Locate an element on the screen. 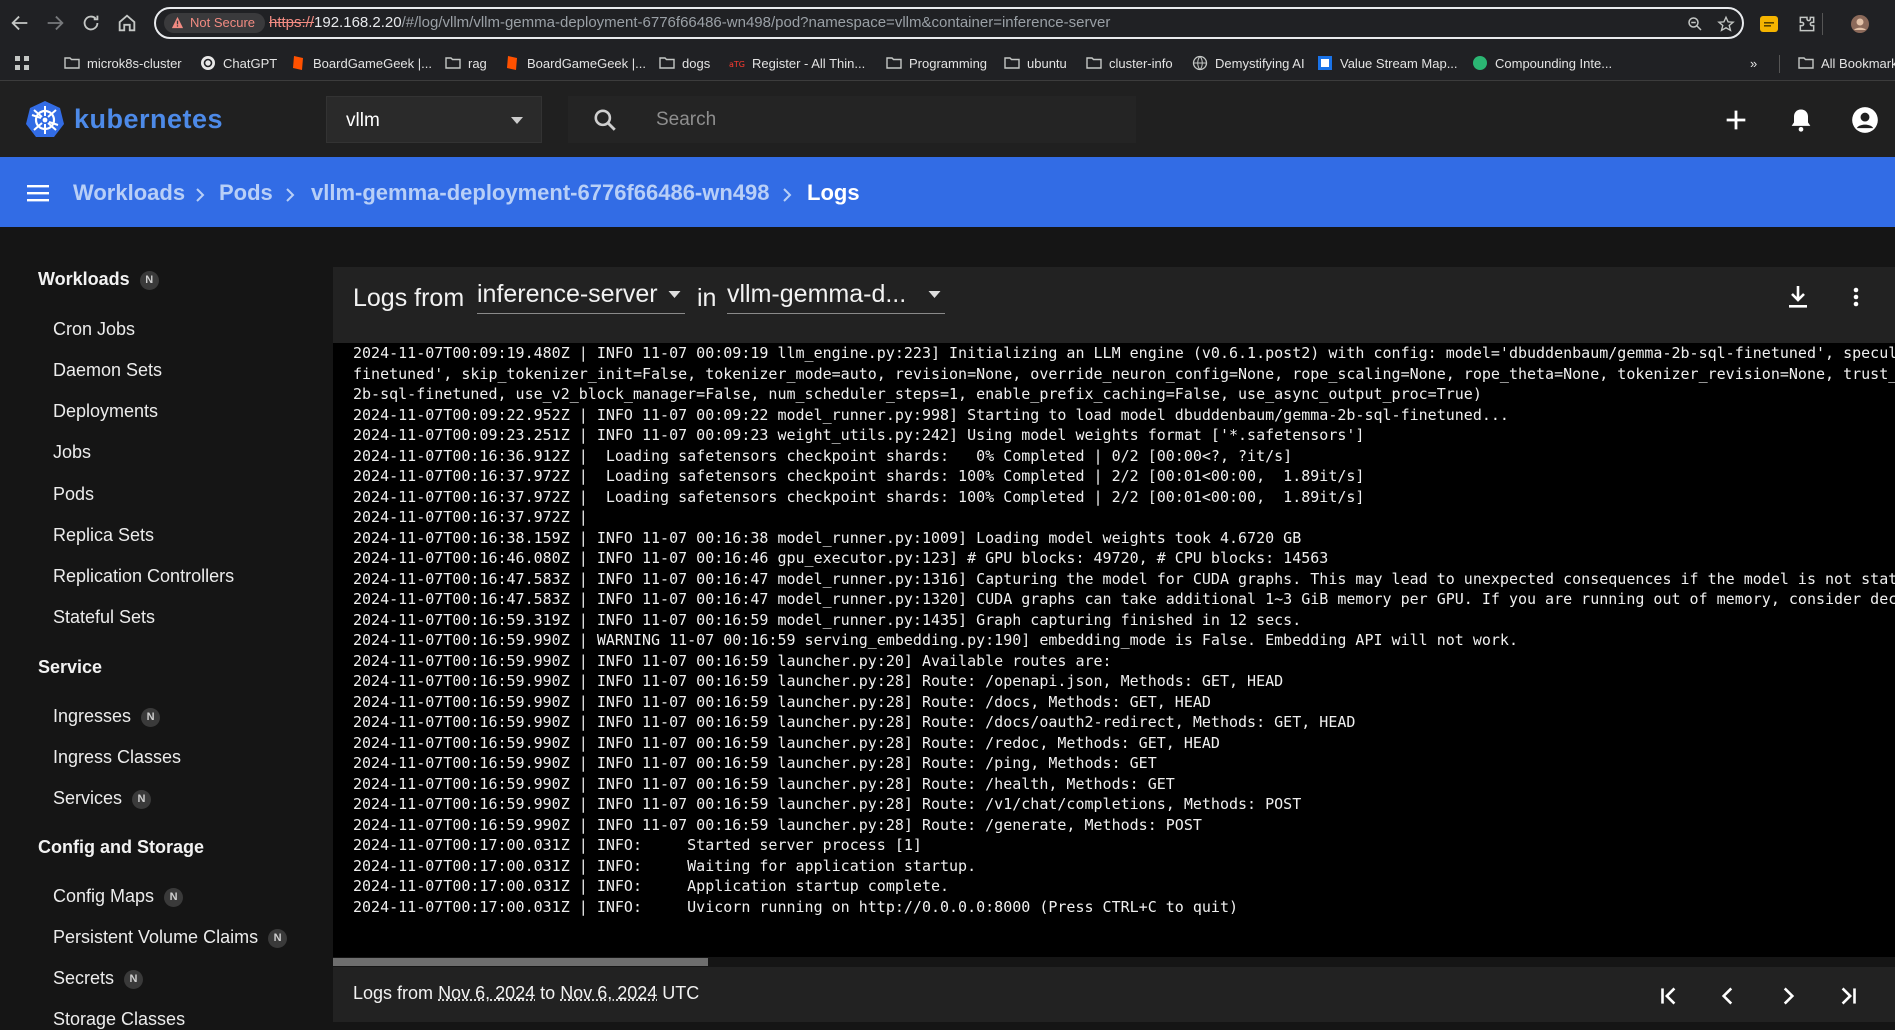 Image resolution: width=1895 pixels, height=1030 pixels. sidebar-item-replication-controllers: Replication Controllers is located at coordinates (143, 576).